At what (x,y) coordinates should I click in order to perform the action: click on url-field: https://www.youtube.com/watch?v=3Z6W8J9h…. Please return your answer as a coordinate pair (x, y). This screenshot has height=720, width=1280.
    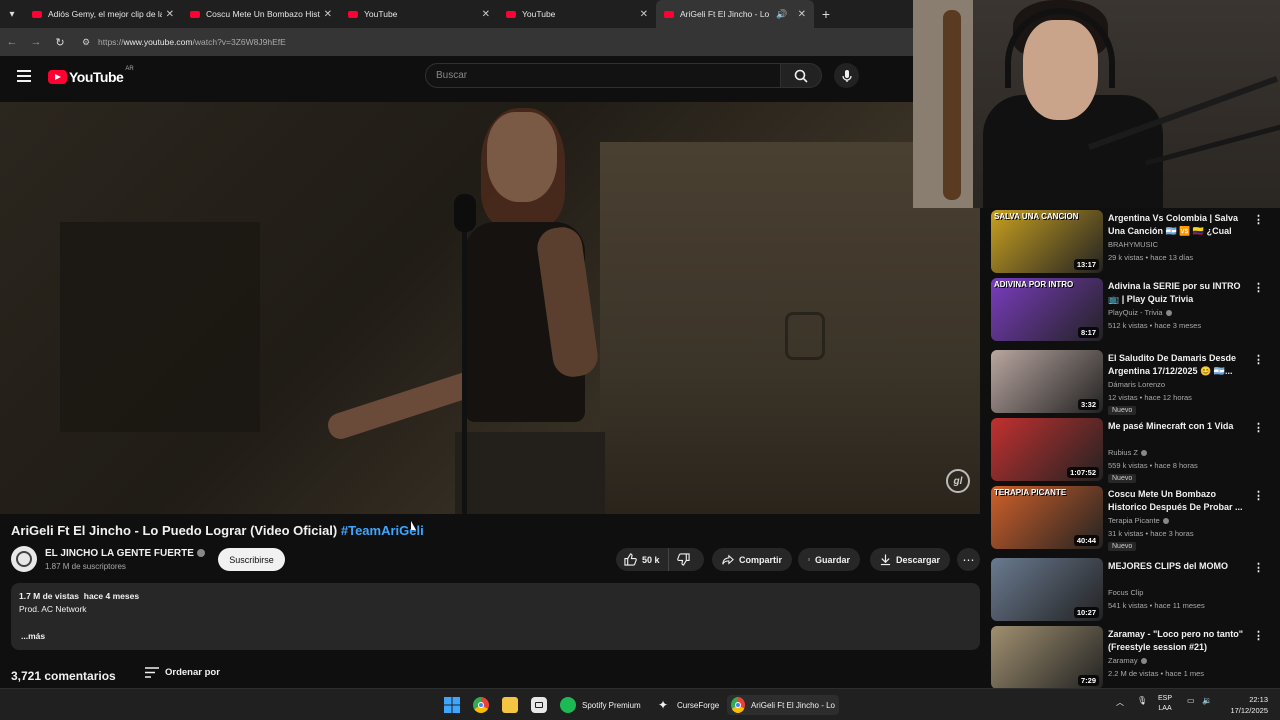
    Looking at the image, I should click on (192, 42).